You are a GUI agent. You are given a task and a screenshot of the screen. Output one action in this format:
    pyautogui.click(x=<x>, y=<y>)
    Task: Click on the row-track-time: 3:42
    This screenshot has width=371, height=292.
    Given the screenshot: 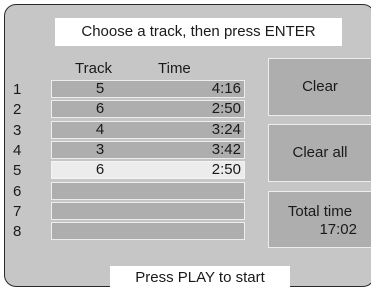 What is the action you would take?
    pyautogui.click(x=226, y=149)
    